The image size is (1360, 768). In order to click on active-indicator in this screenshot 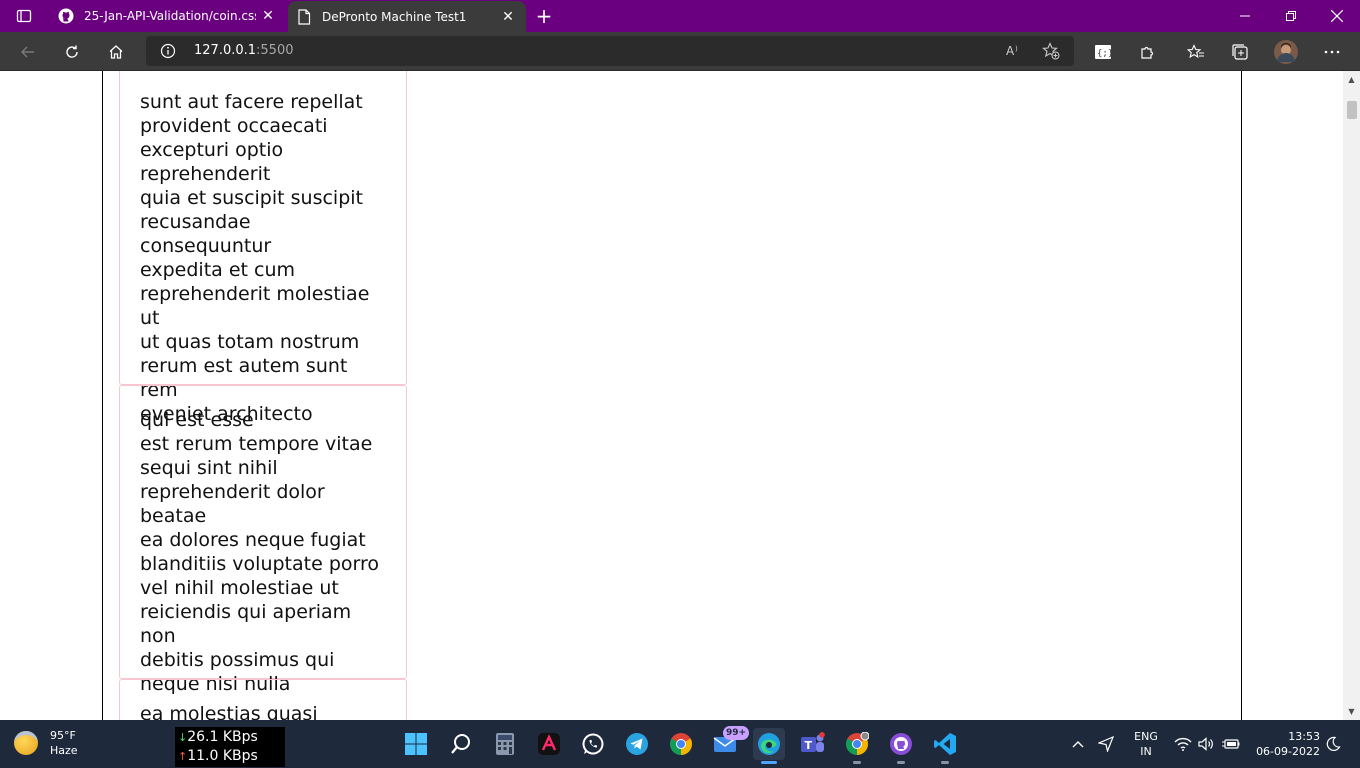, I will do `click(769, 762)`.